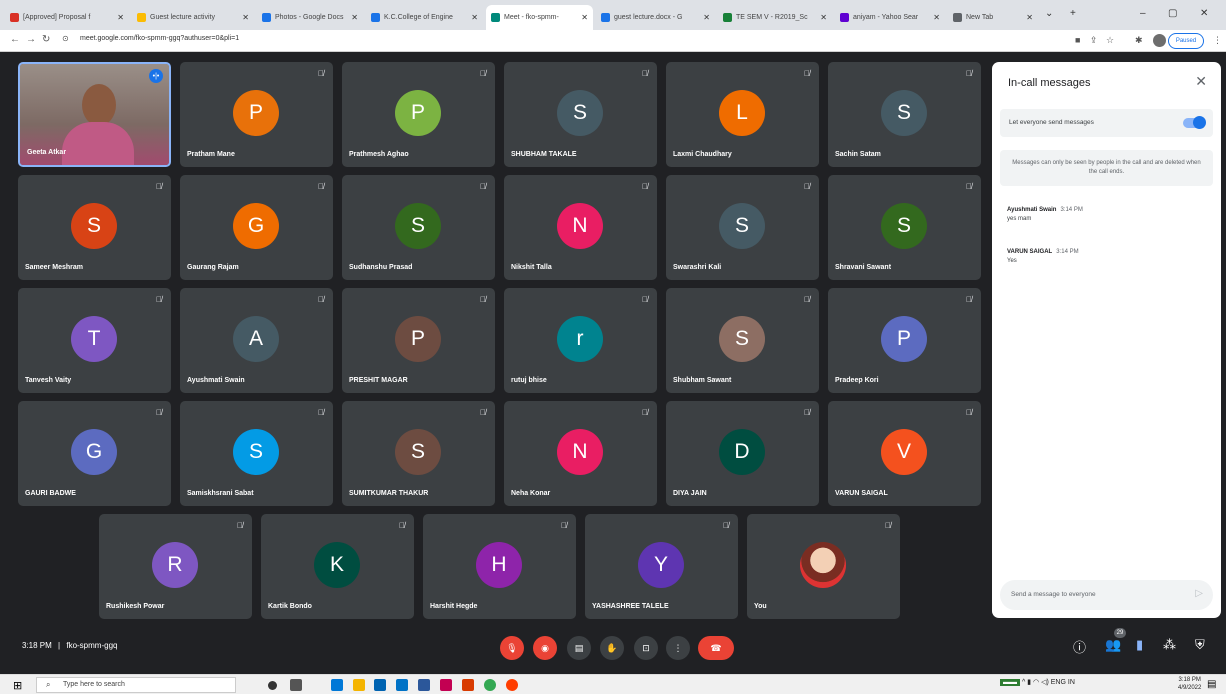 The height and width of the screenshot is (694, 1226). Describe the element at coordinates (490, 685) in the screenshot. I see `chrome-icon` at that location.